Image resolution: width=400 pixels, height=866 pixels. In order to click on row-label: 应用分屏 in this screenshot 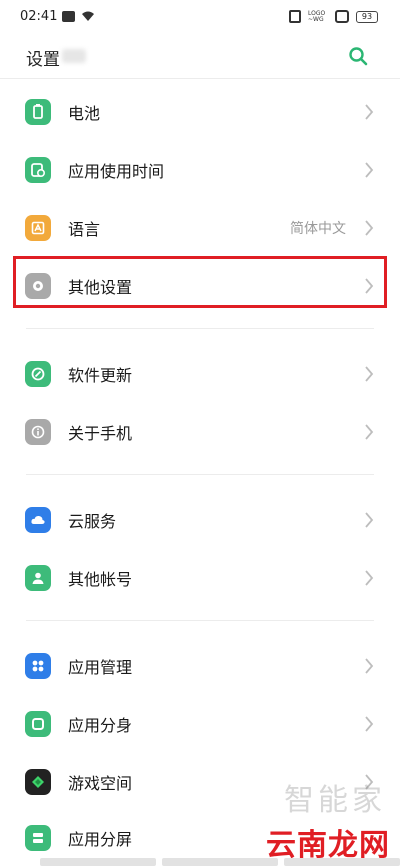, I will do `click(100, 839)`.